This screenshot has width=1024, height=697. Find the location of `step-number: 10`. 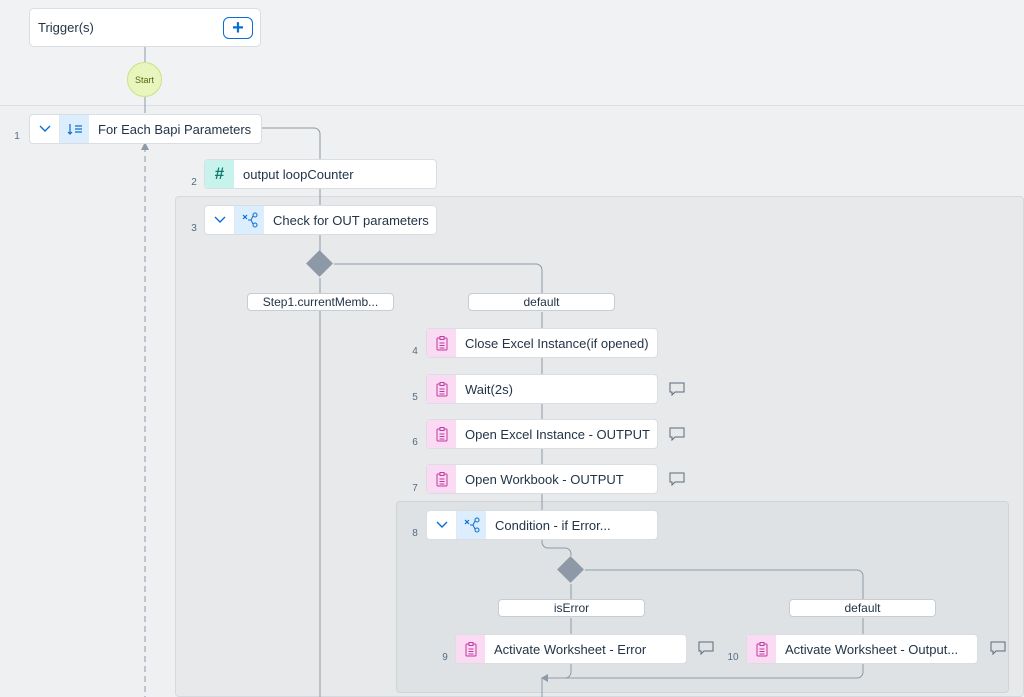

step-number: 10 is located at coordinates (733, 657).